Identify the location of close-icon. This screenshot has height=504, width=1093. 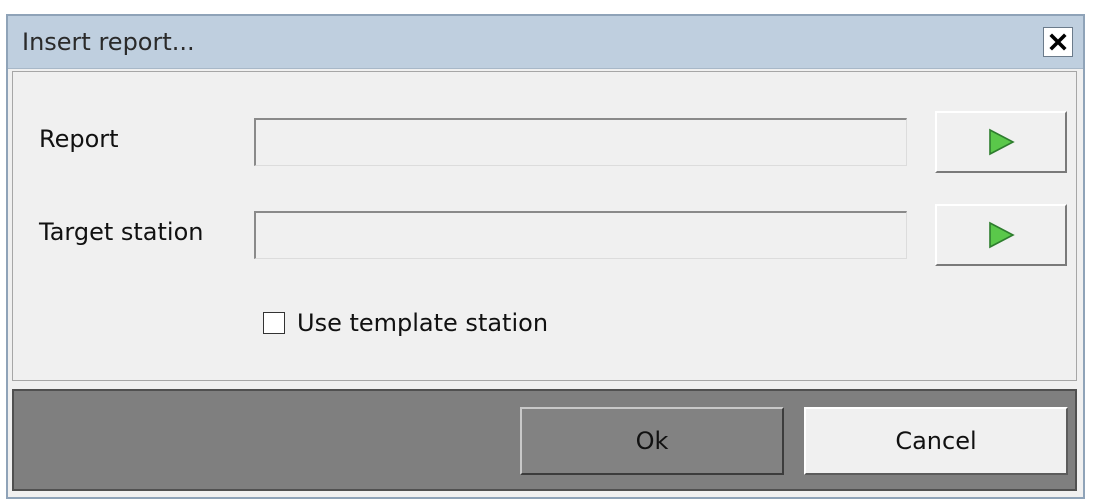
(1058, 42).